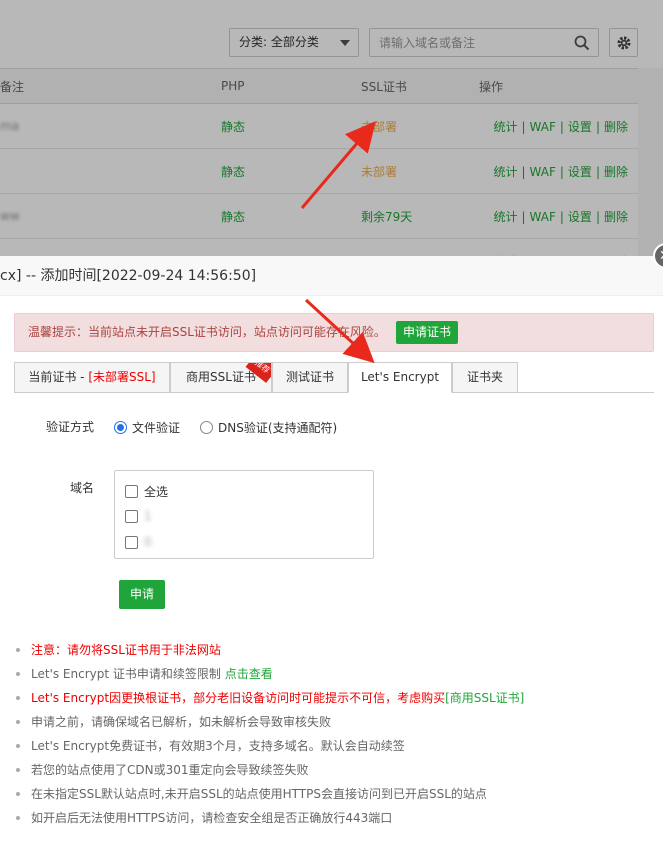 This screenshot has height=855, width=663. I want to click on list-item: 若您的站点使用了CDN或301重定向会导致续签失败, so click(334, 770).